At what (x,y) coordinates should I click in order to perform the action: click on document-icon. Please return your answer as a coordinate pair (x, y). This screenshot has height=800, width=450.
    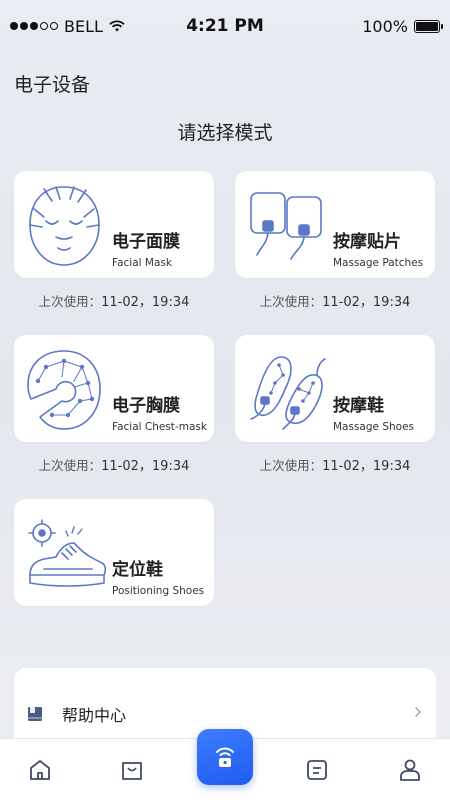
    Looking at the image, I should click on (317, 770).